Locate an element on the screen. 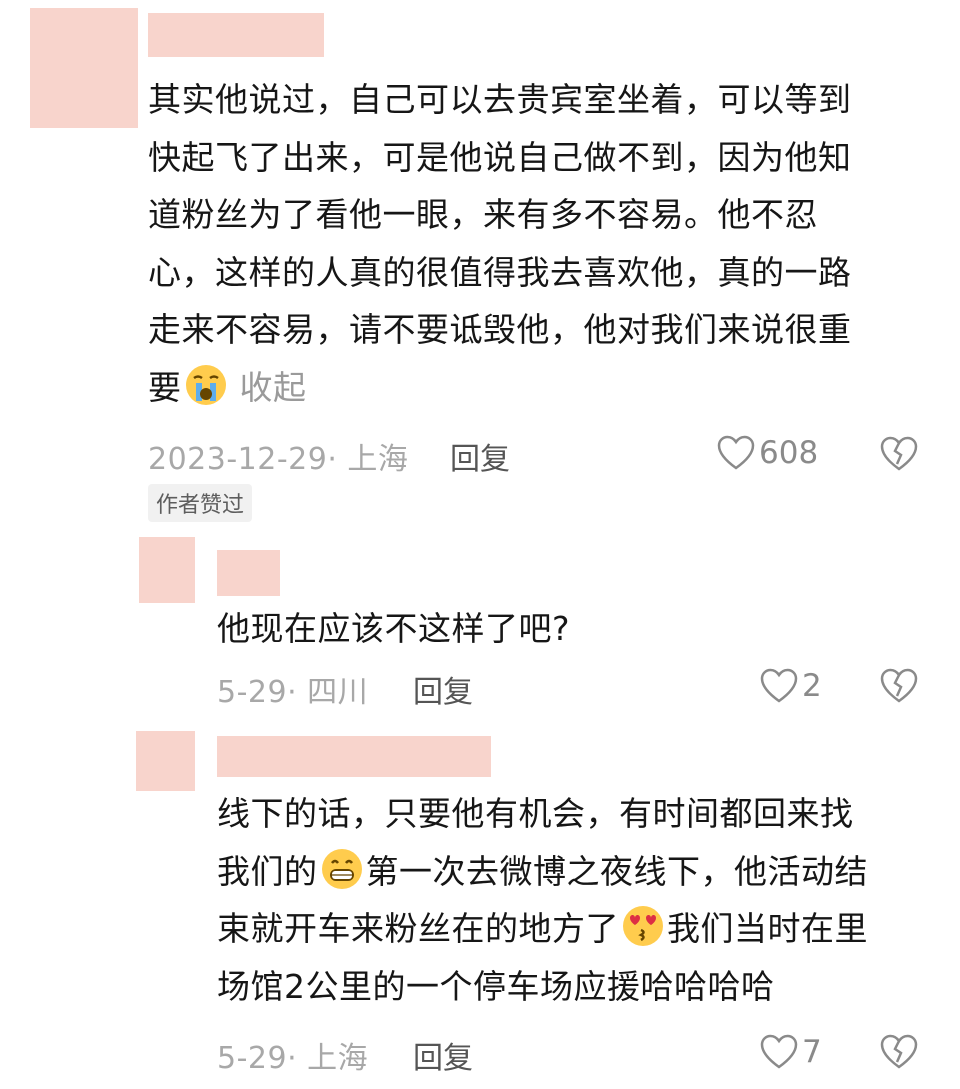 The image size is (960, 1089). comment-line: 我们的 is located at coordinates (267, 871).